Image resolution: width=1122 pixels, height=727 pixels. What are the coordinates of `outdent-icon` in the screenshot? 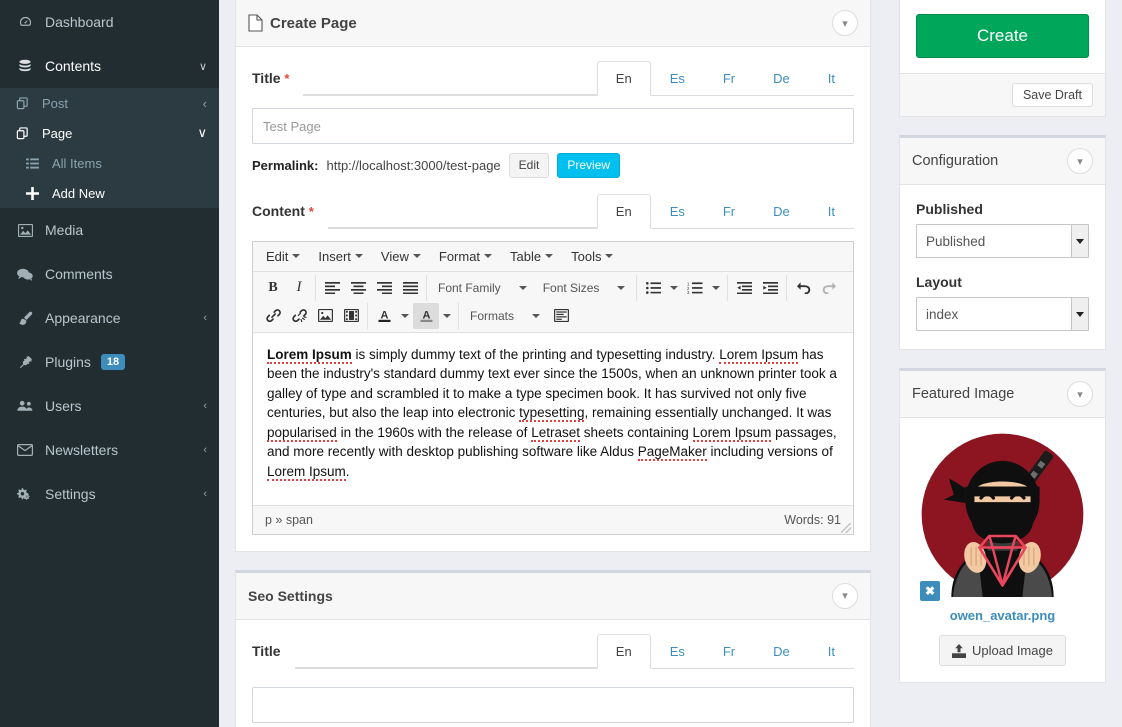 It's located at (744, 288).